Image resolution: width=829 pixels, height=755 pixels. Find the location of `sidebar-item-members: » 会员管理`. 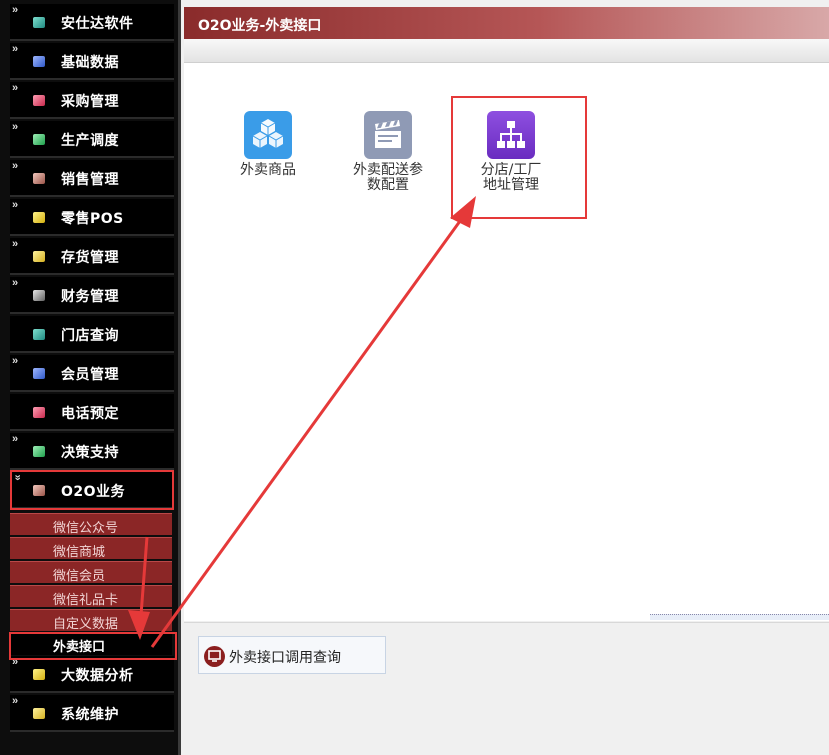

sidebar-item-members: » 会员管理 is located at coordinates (92, 373).